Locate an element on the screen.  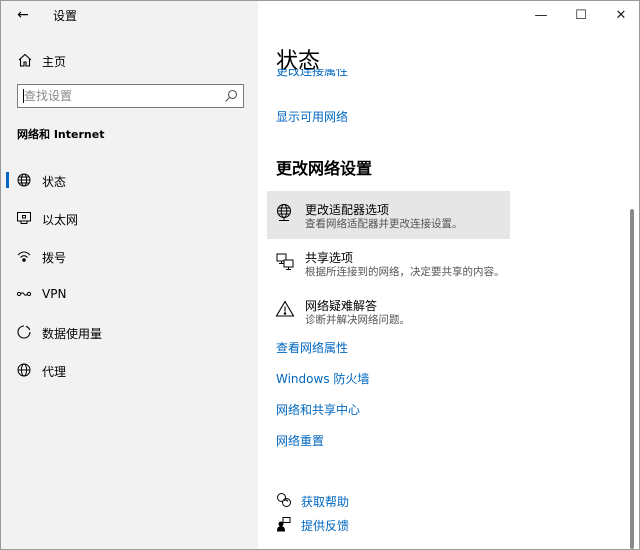
feedback-person-icon is located at coordinates (284, 524).